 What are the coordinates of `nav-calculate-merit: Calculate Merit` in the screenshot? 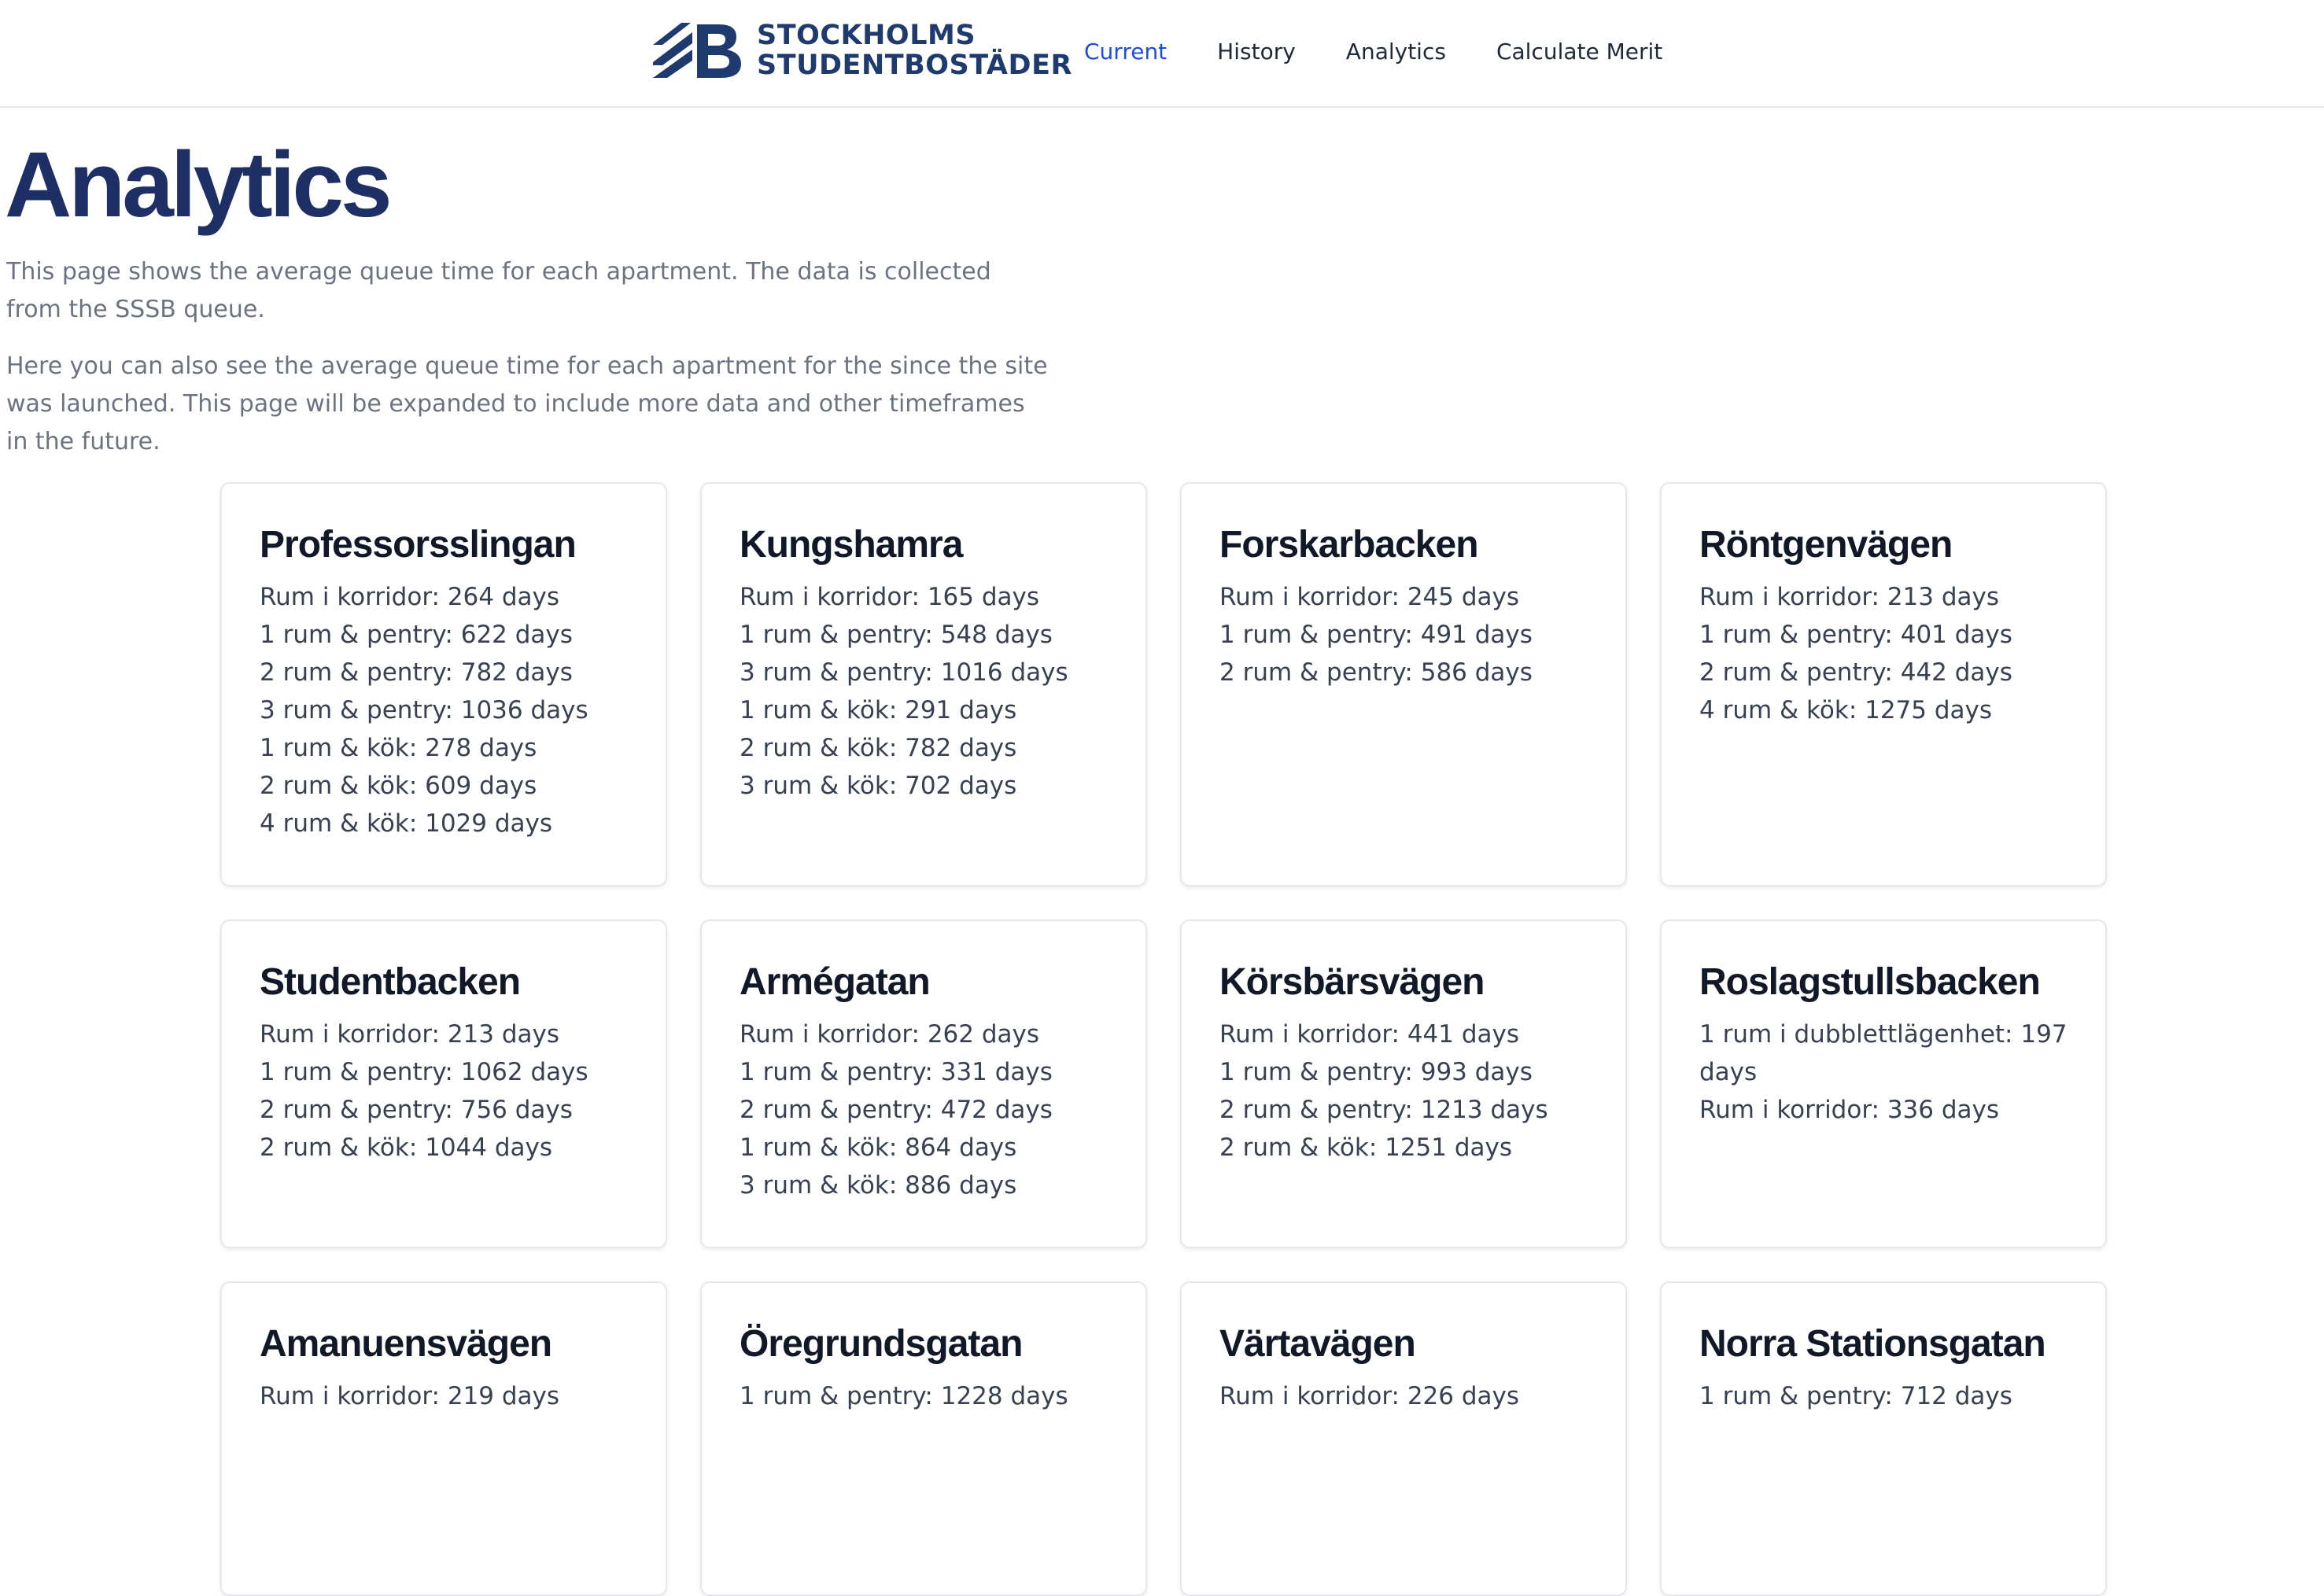 It's located at (1579, 52).